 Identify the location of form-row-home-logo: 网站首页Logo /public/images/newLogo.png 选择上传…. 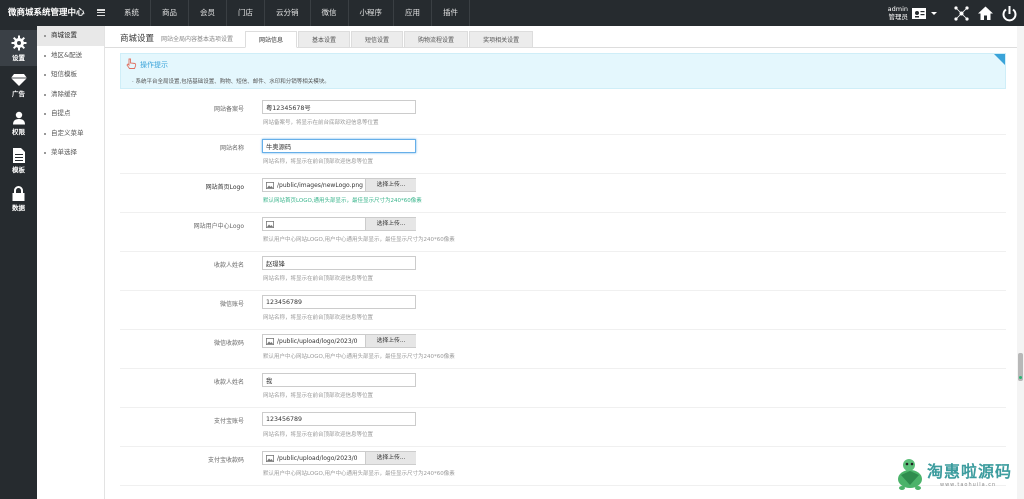
(563, 193).